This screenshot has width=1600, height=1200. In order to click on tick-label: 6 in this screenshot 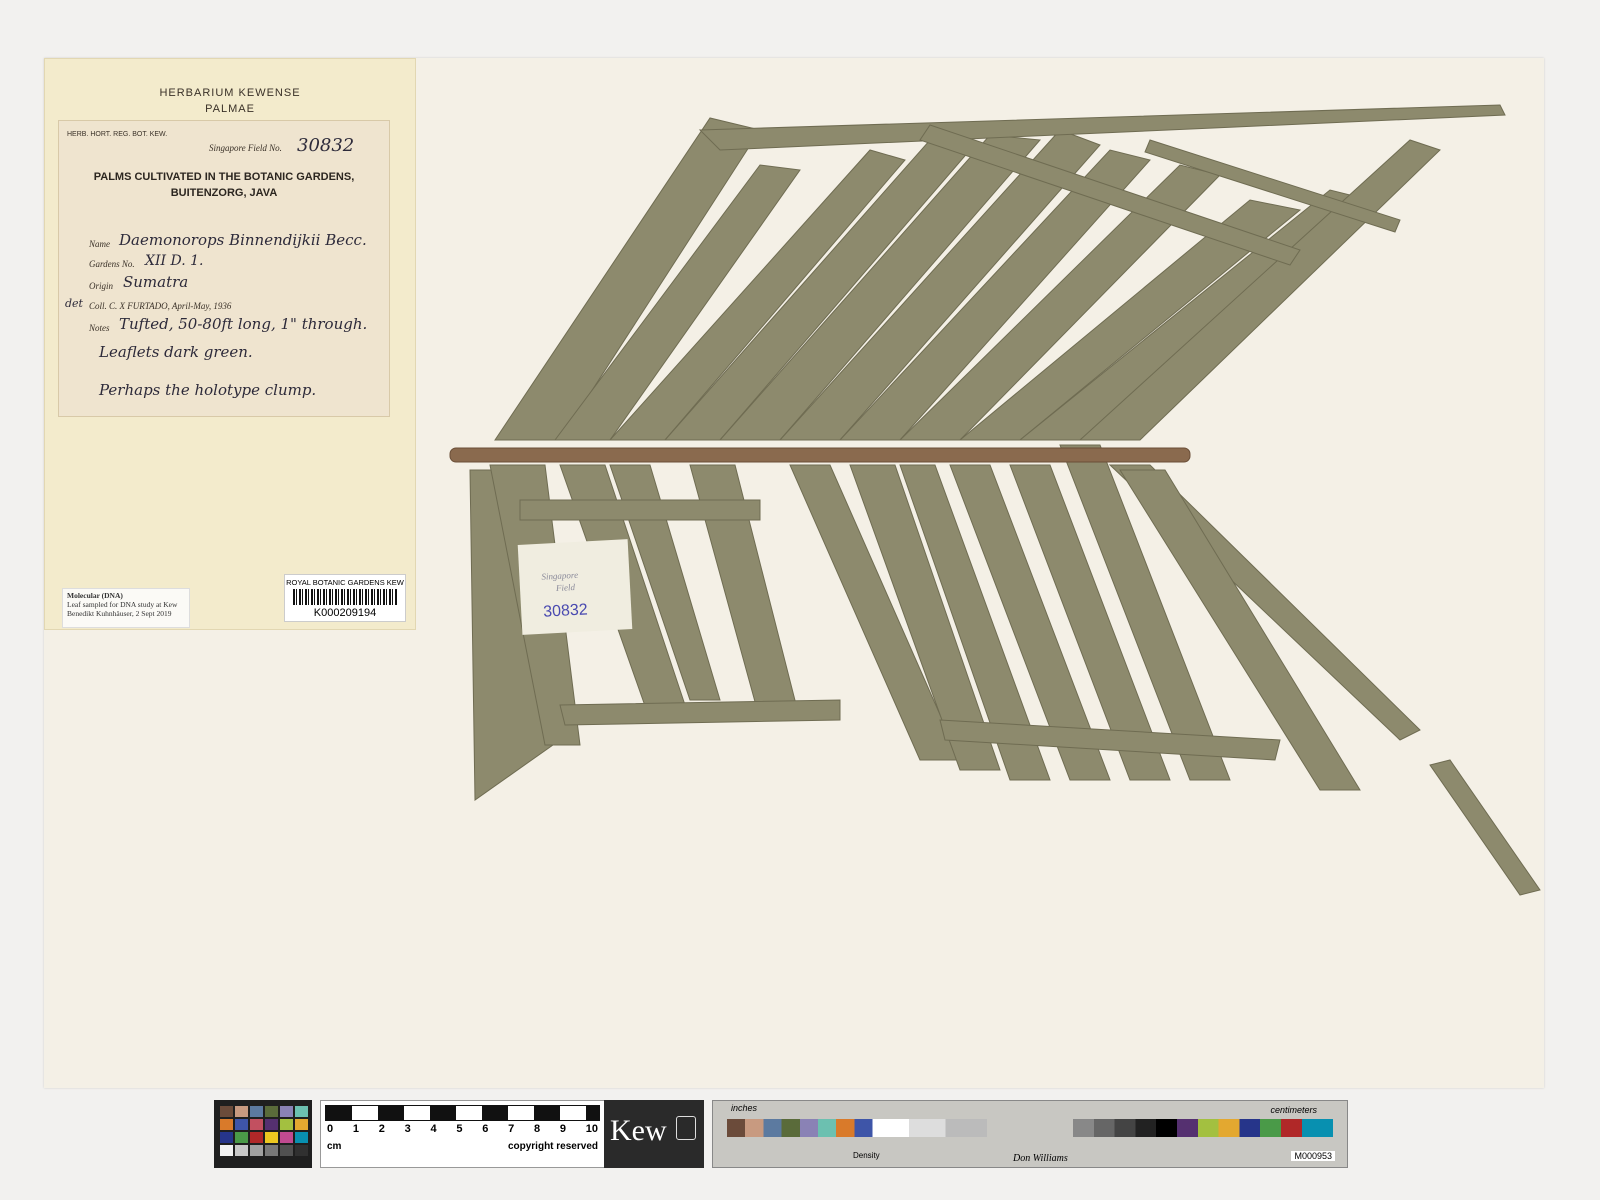, I will do `click(485, 1129)`.